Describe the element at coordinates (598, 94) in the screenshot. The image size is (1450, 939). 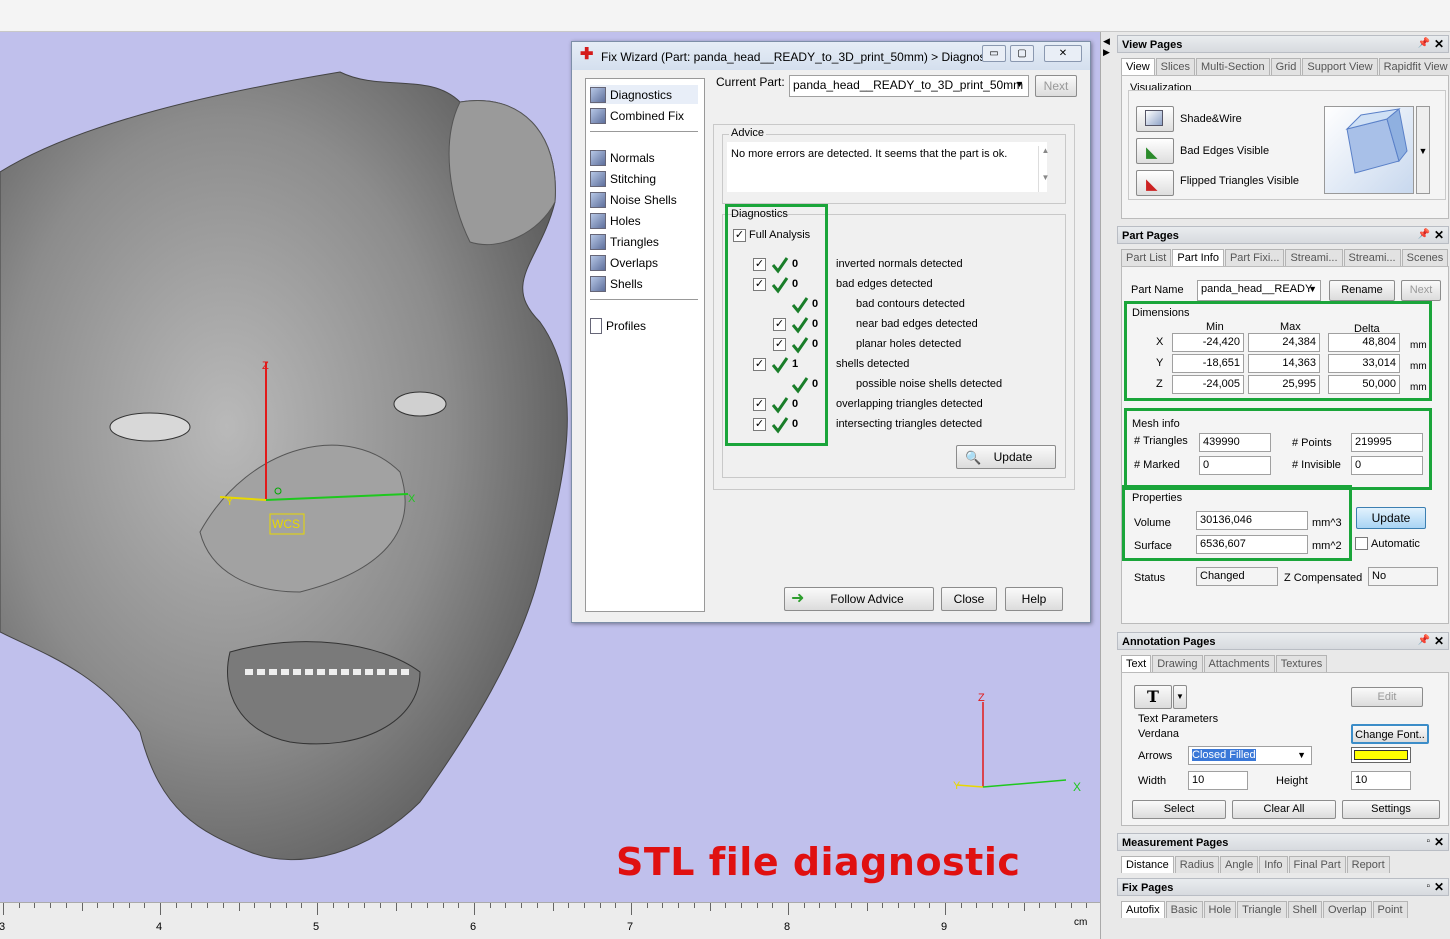
I see `magnifier-icon` at that location.